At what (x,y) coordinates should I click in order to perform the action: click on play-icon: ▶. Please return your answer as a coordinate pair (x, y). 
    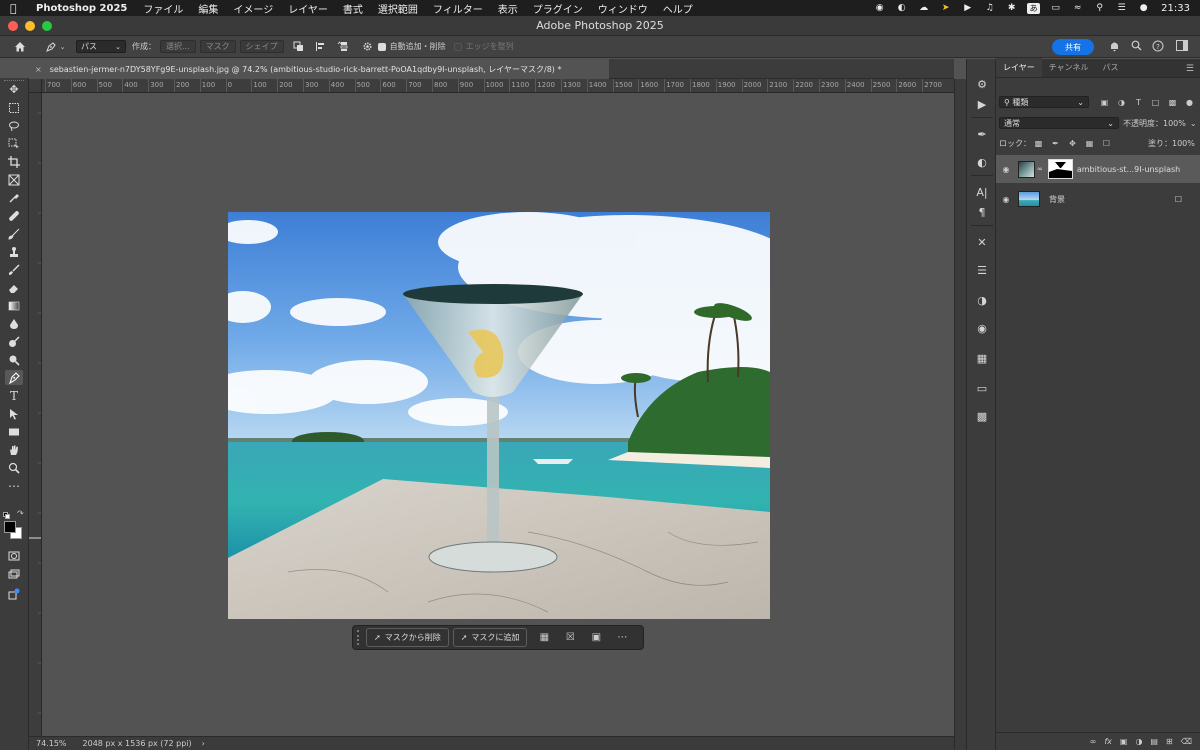
    Looking at the image, I should click on (967, 8).